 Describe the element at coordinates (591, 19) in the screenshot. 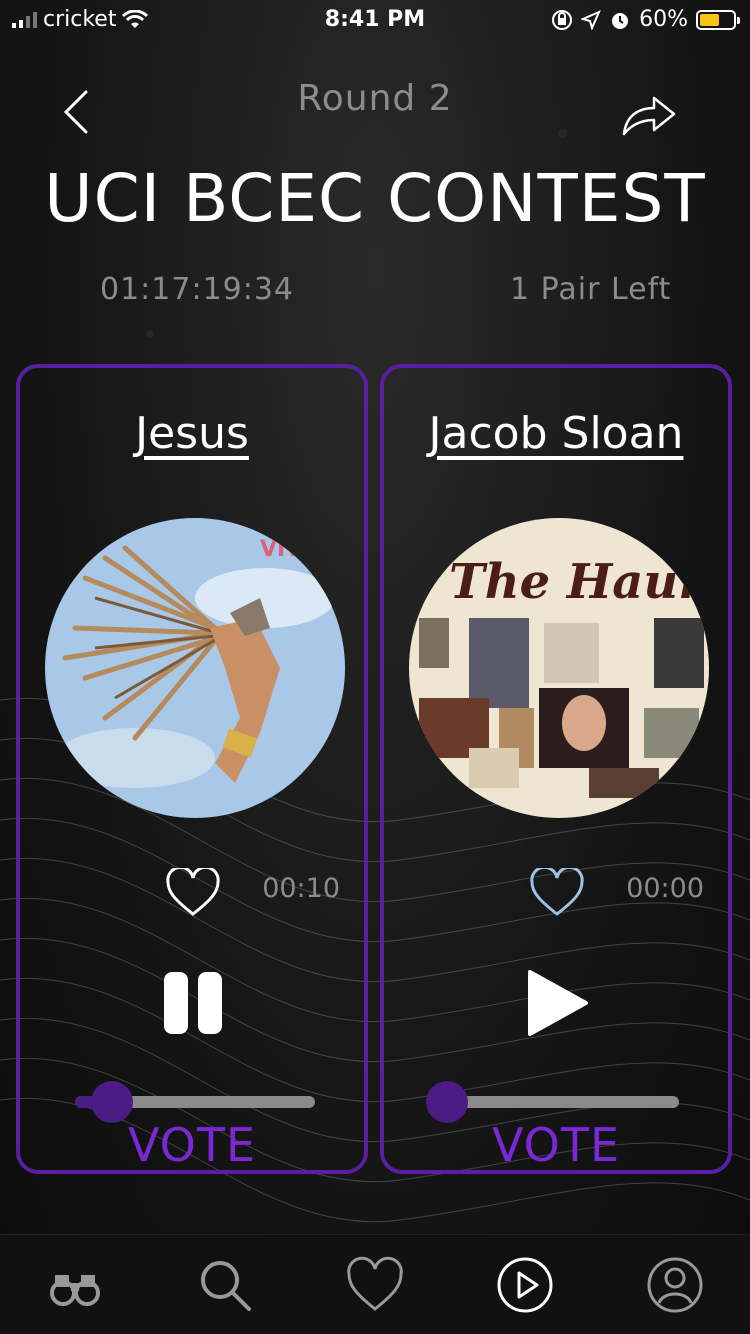

I see `location-icon` at that location.